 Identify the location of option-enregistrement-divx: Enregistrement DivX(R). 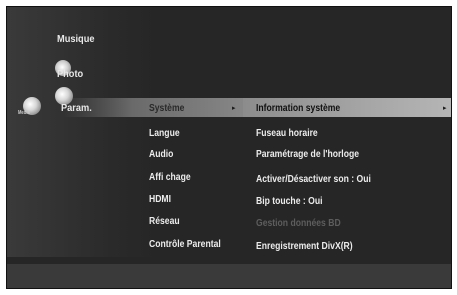
(304, 246).